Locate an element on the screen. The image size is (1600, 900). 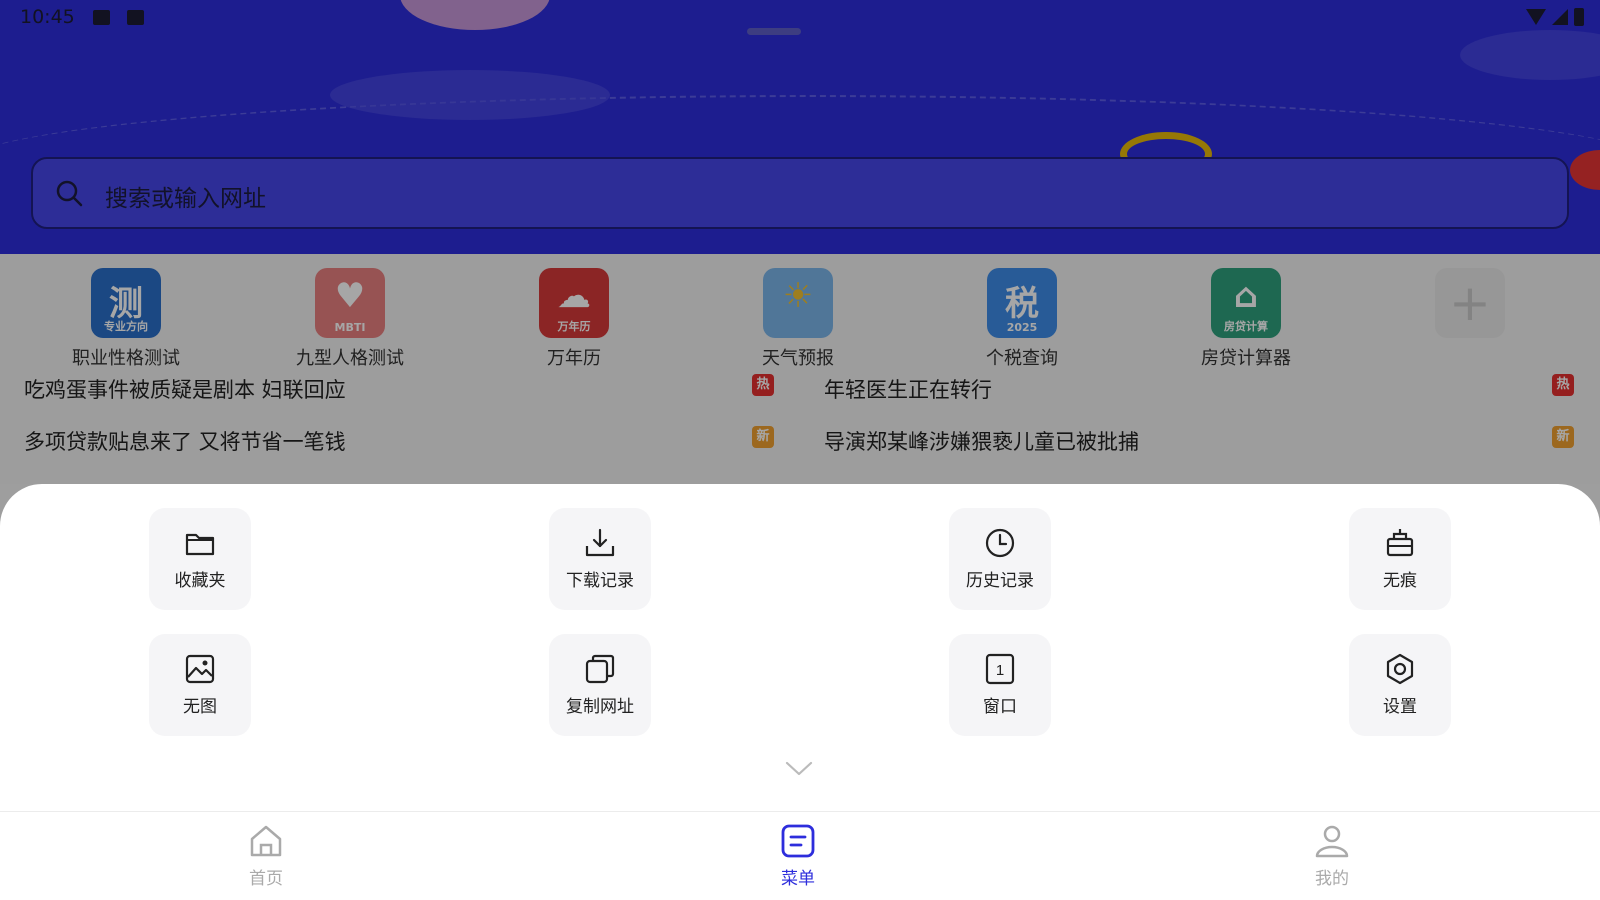
collapse-chevron-icon is located at coordinates (799, 769).